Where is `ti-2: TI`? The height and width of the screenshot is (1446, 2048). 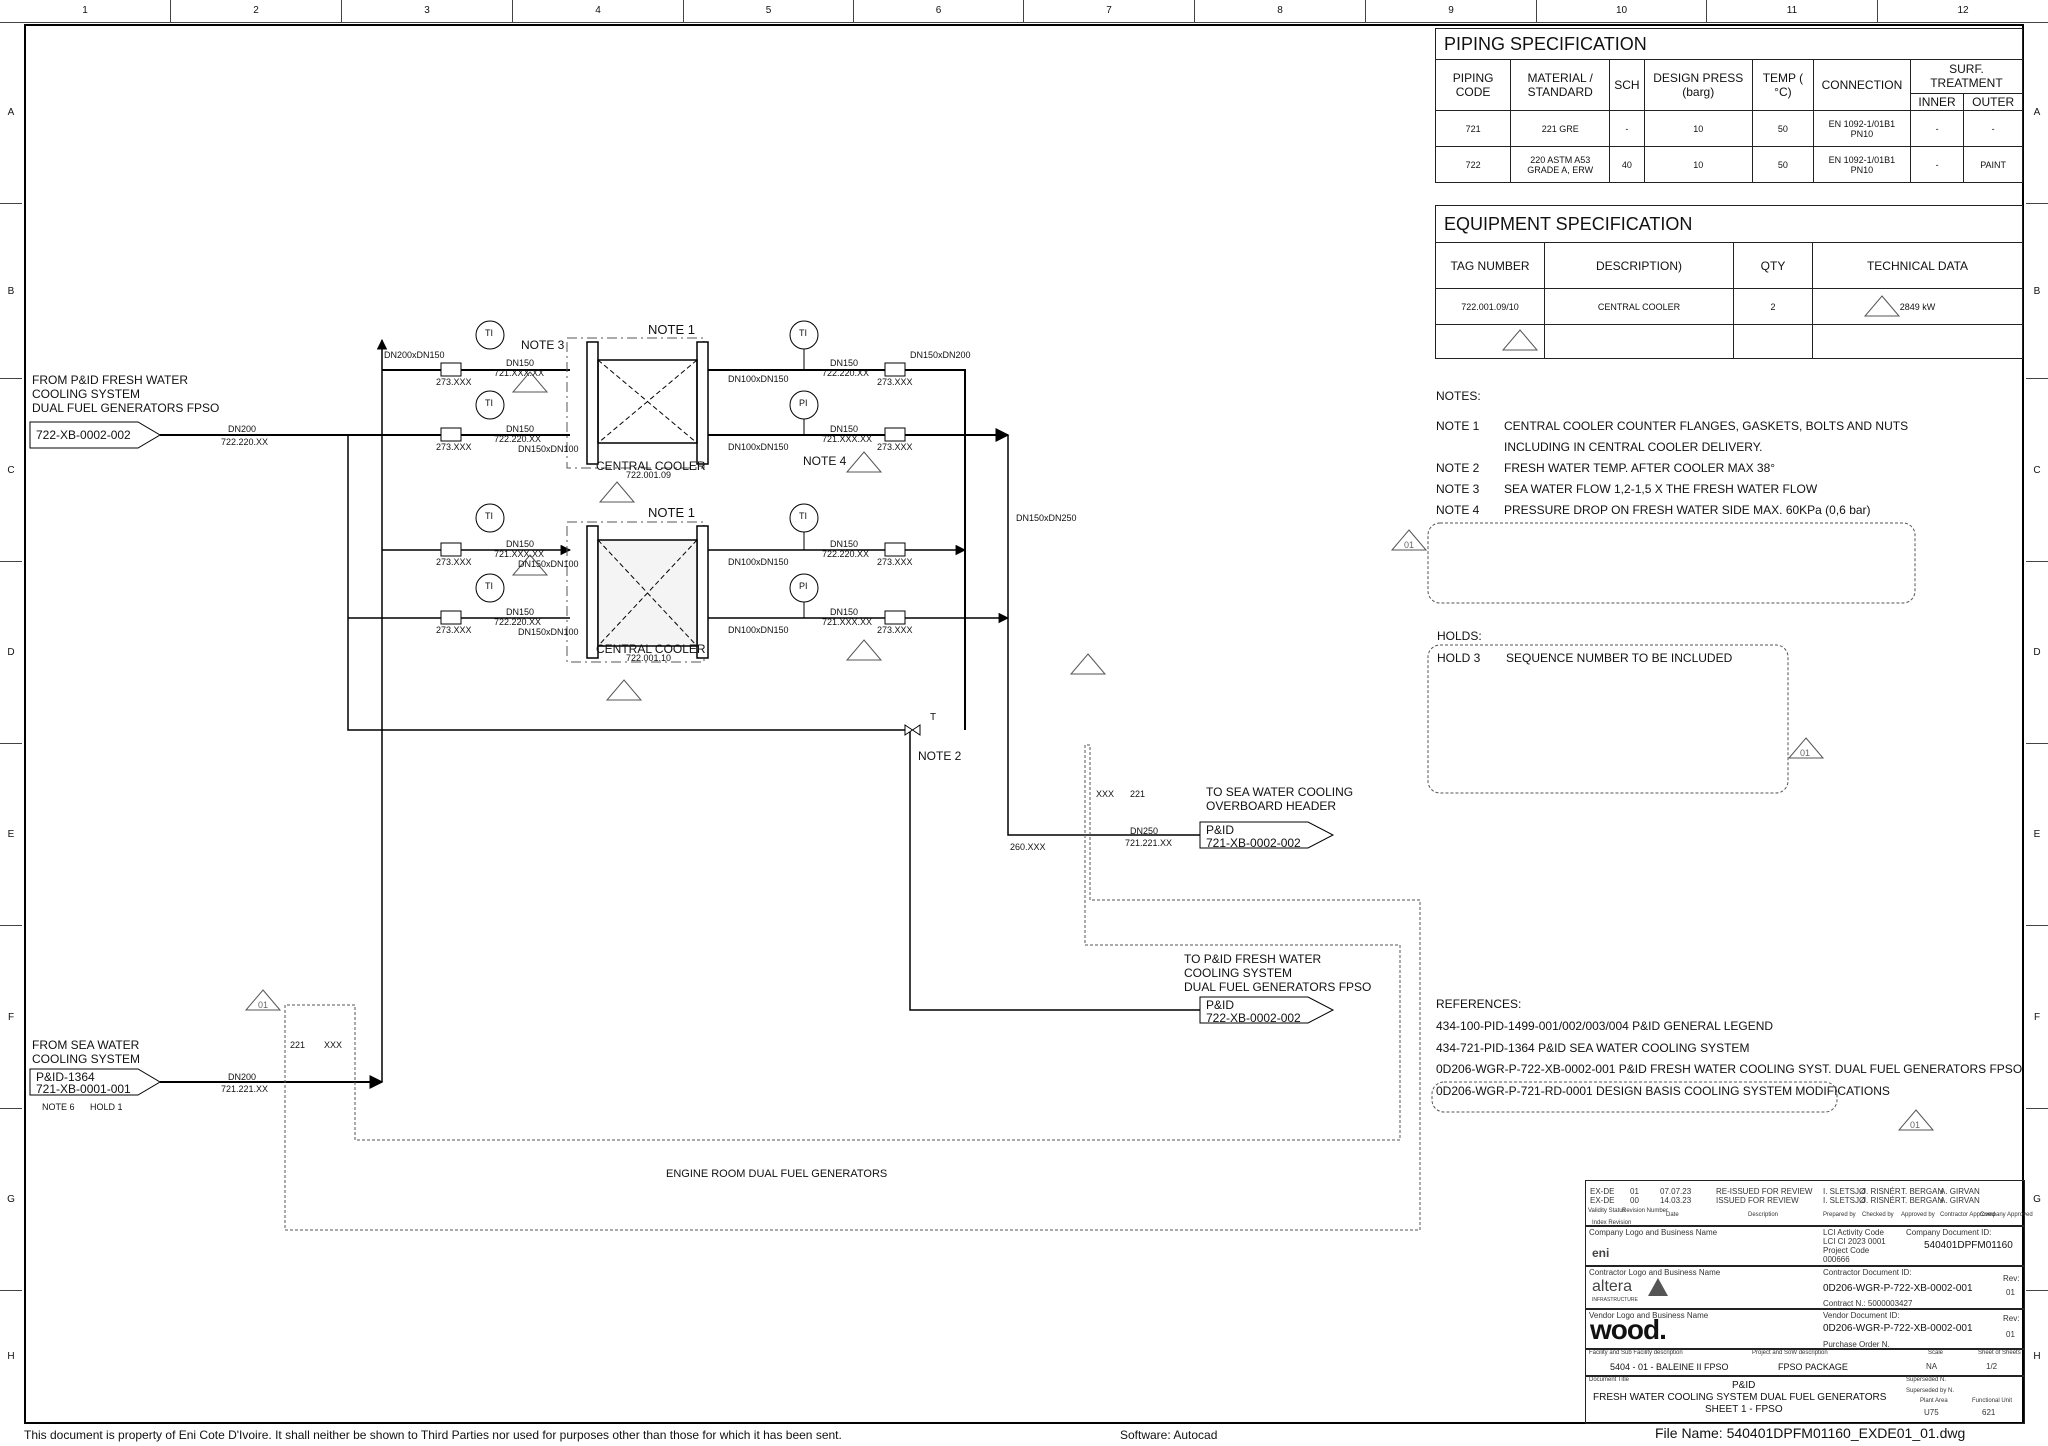 ti-2: TI is located at coordinates (489, 403).